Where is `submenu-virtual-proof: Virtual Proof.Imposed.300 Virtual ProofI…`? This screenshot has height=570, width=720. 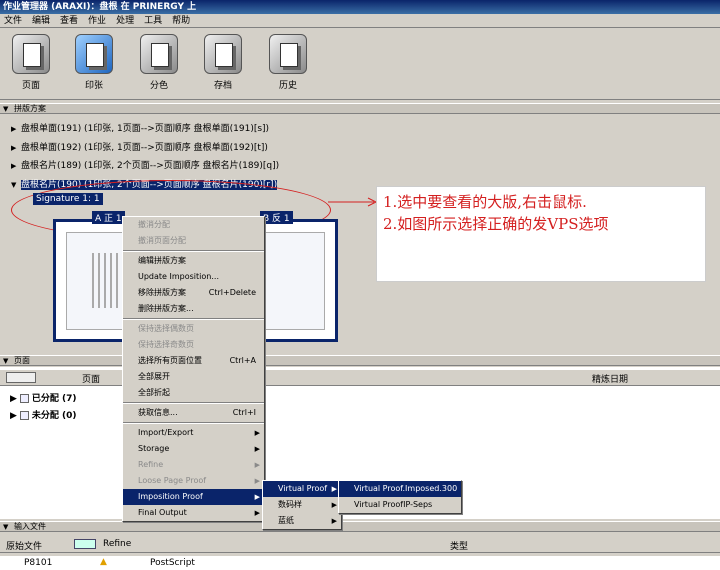 submenu-virtual-proof: Virtual Proof.Imposed.300 Virtual ProofI… is located at coordinates (400, 497).